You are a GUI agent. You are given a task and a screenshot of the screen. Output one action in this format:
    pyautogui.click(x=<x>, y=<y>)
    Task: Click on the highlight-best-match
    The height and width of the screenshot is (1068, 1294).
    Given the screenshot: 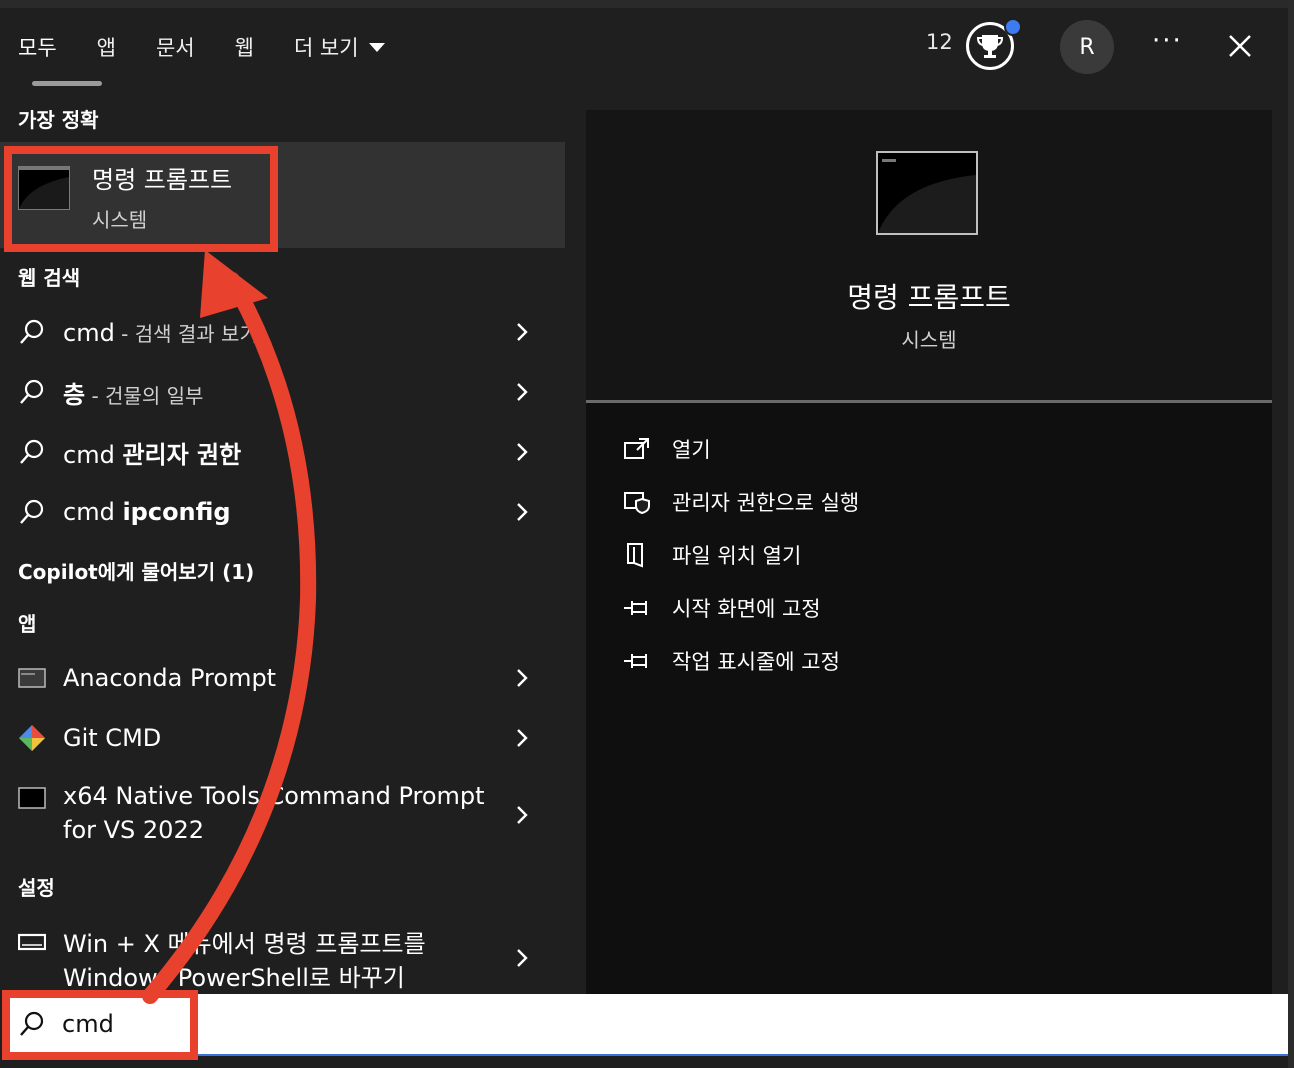 What is the action you would take?
    pyautogui.click(x=141, y=199)
    